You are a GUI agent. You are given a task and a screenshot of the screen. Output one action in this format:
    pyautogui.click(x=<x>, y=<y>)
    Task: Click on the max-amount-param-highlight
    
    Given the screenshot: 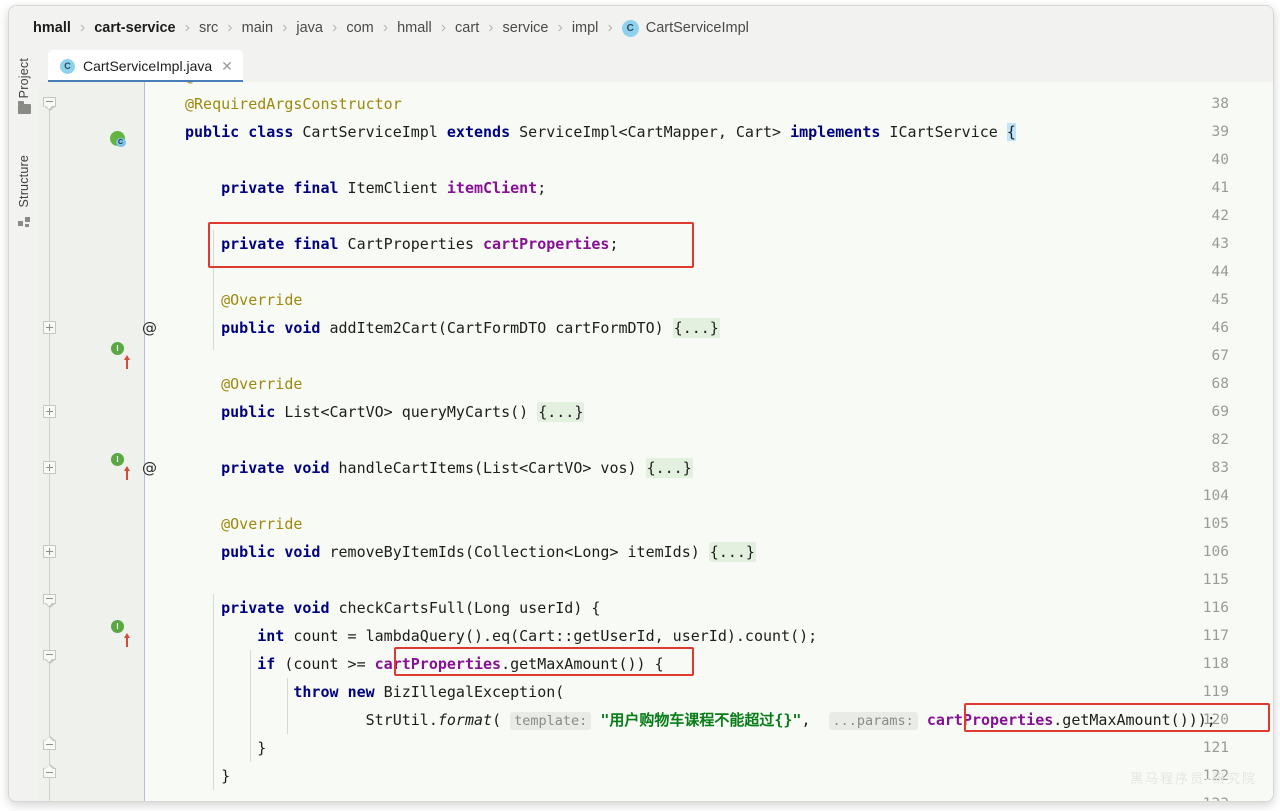 What is the action you would take?
    pyautogui.click(x=1117, y=717)
    